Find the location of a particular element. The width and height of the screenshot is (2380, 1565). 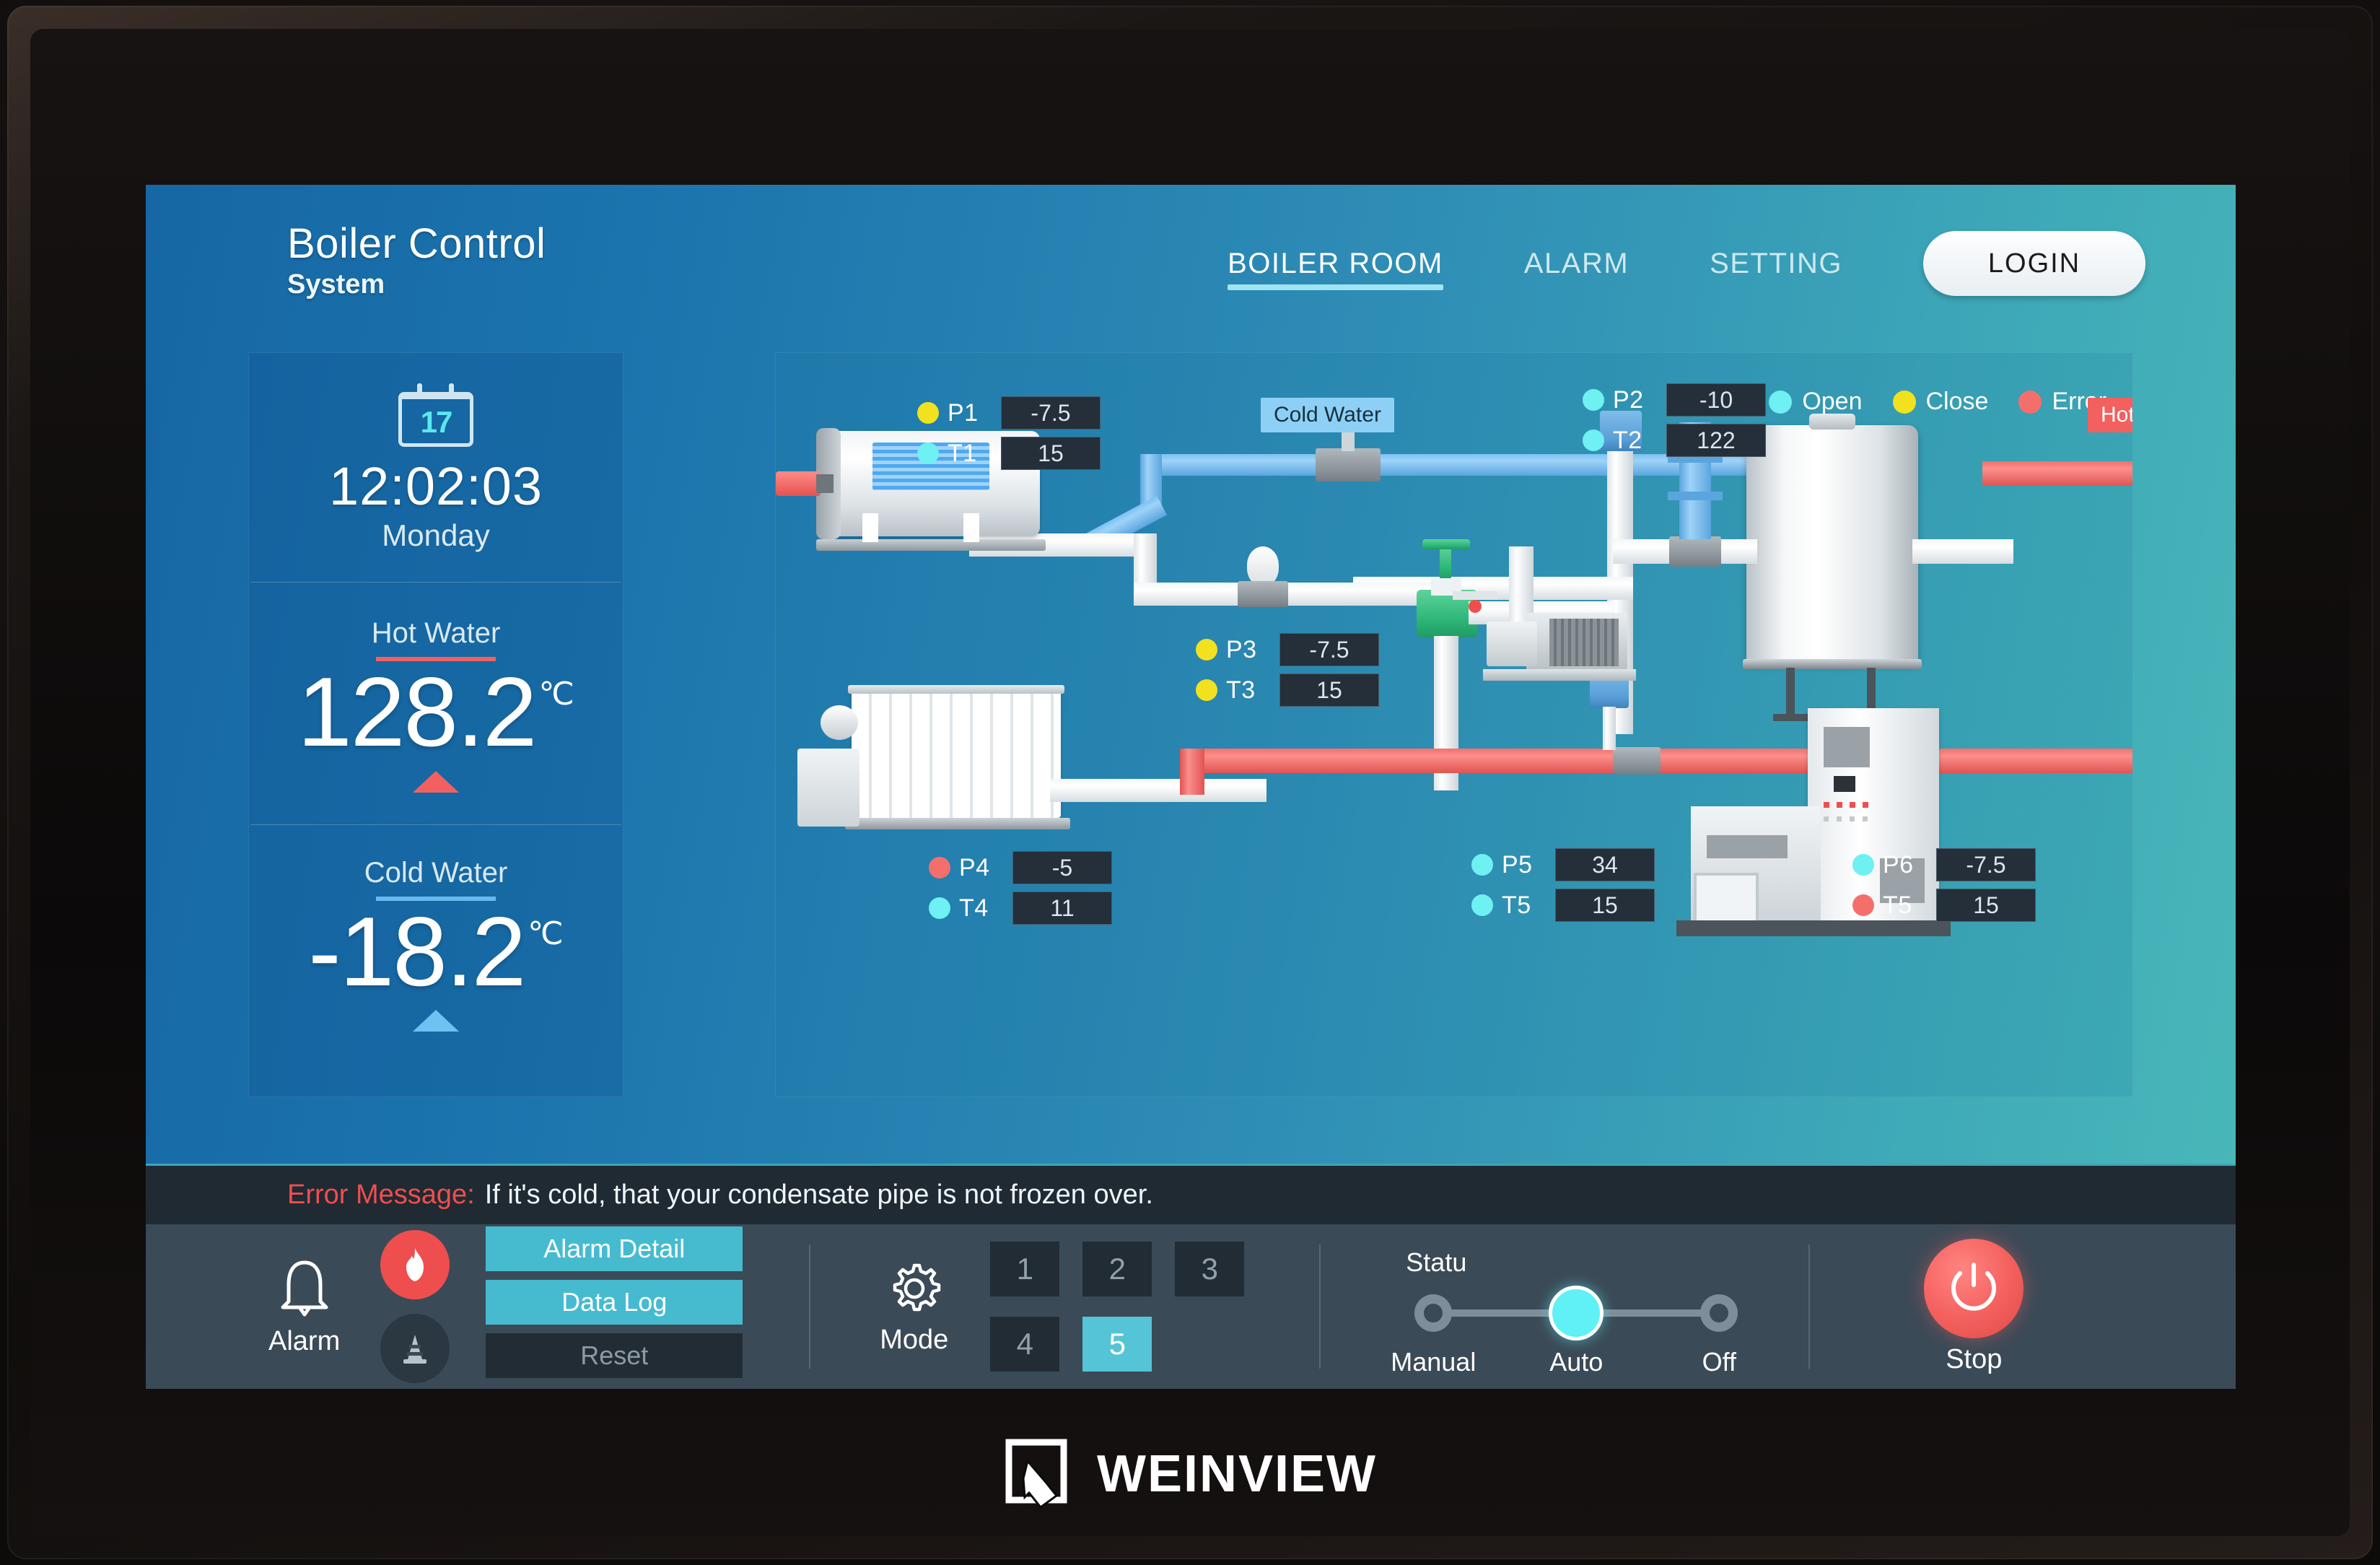

cold-water-label: Cold Water is located at coordinates (436, 872).